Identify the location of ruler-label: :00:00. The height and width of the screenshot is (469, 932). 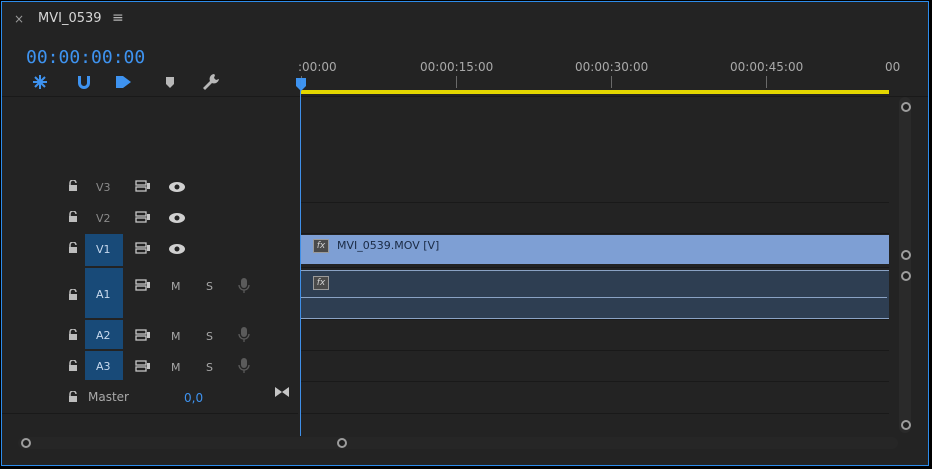
(317, 67).